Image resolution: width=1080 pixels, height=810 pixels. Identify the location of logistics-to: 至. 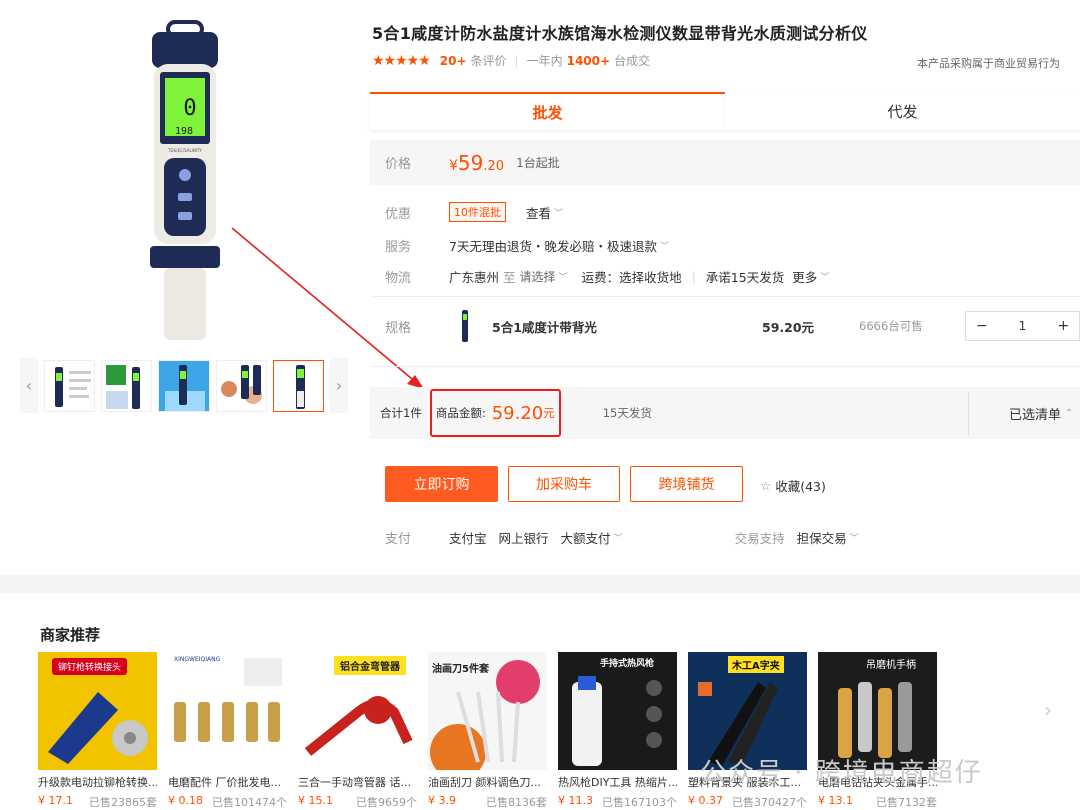
(509, 277).